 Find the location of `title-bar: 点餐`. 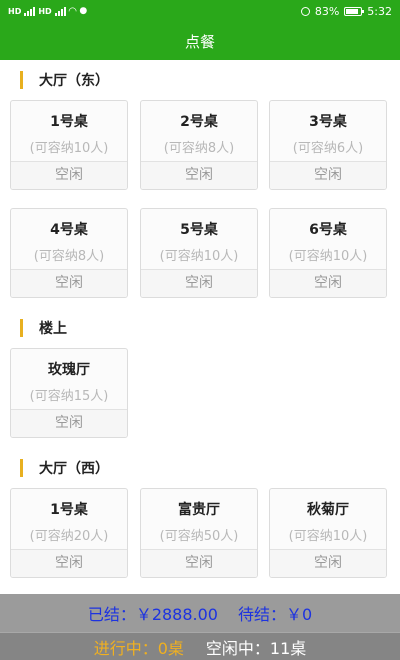

title-bar: 点餐 is located at coordinates (200, 41).